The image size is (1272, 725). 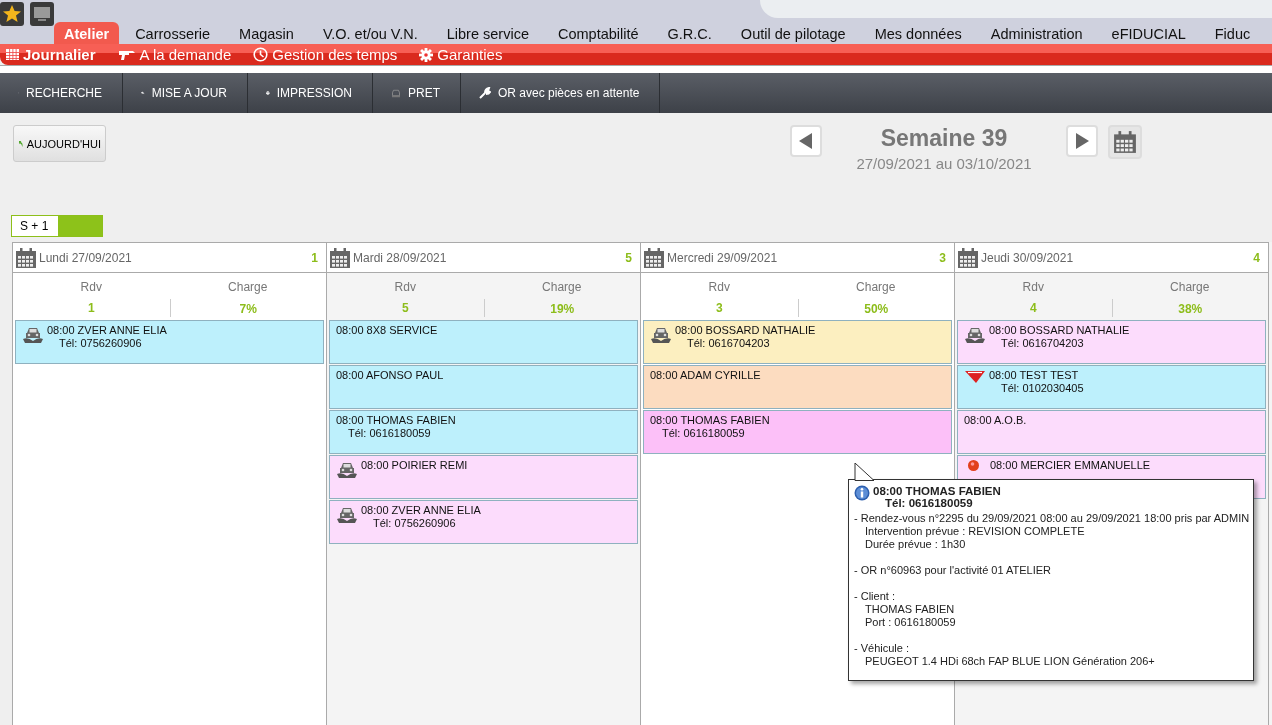 What do you see at coordinates (266, 33) in the screenshot?
I see `menu-tab: Magasin` at bounding box center [266, 33].